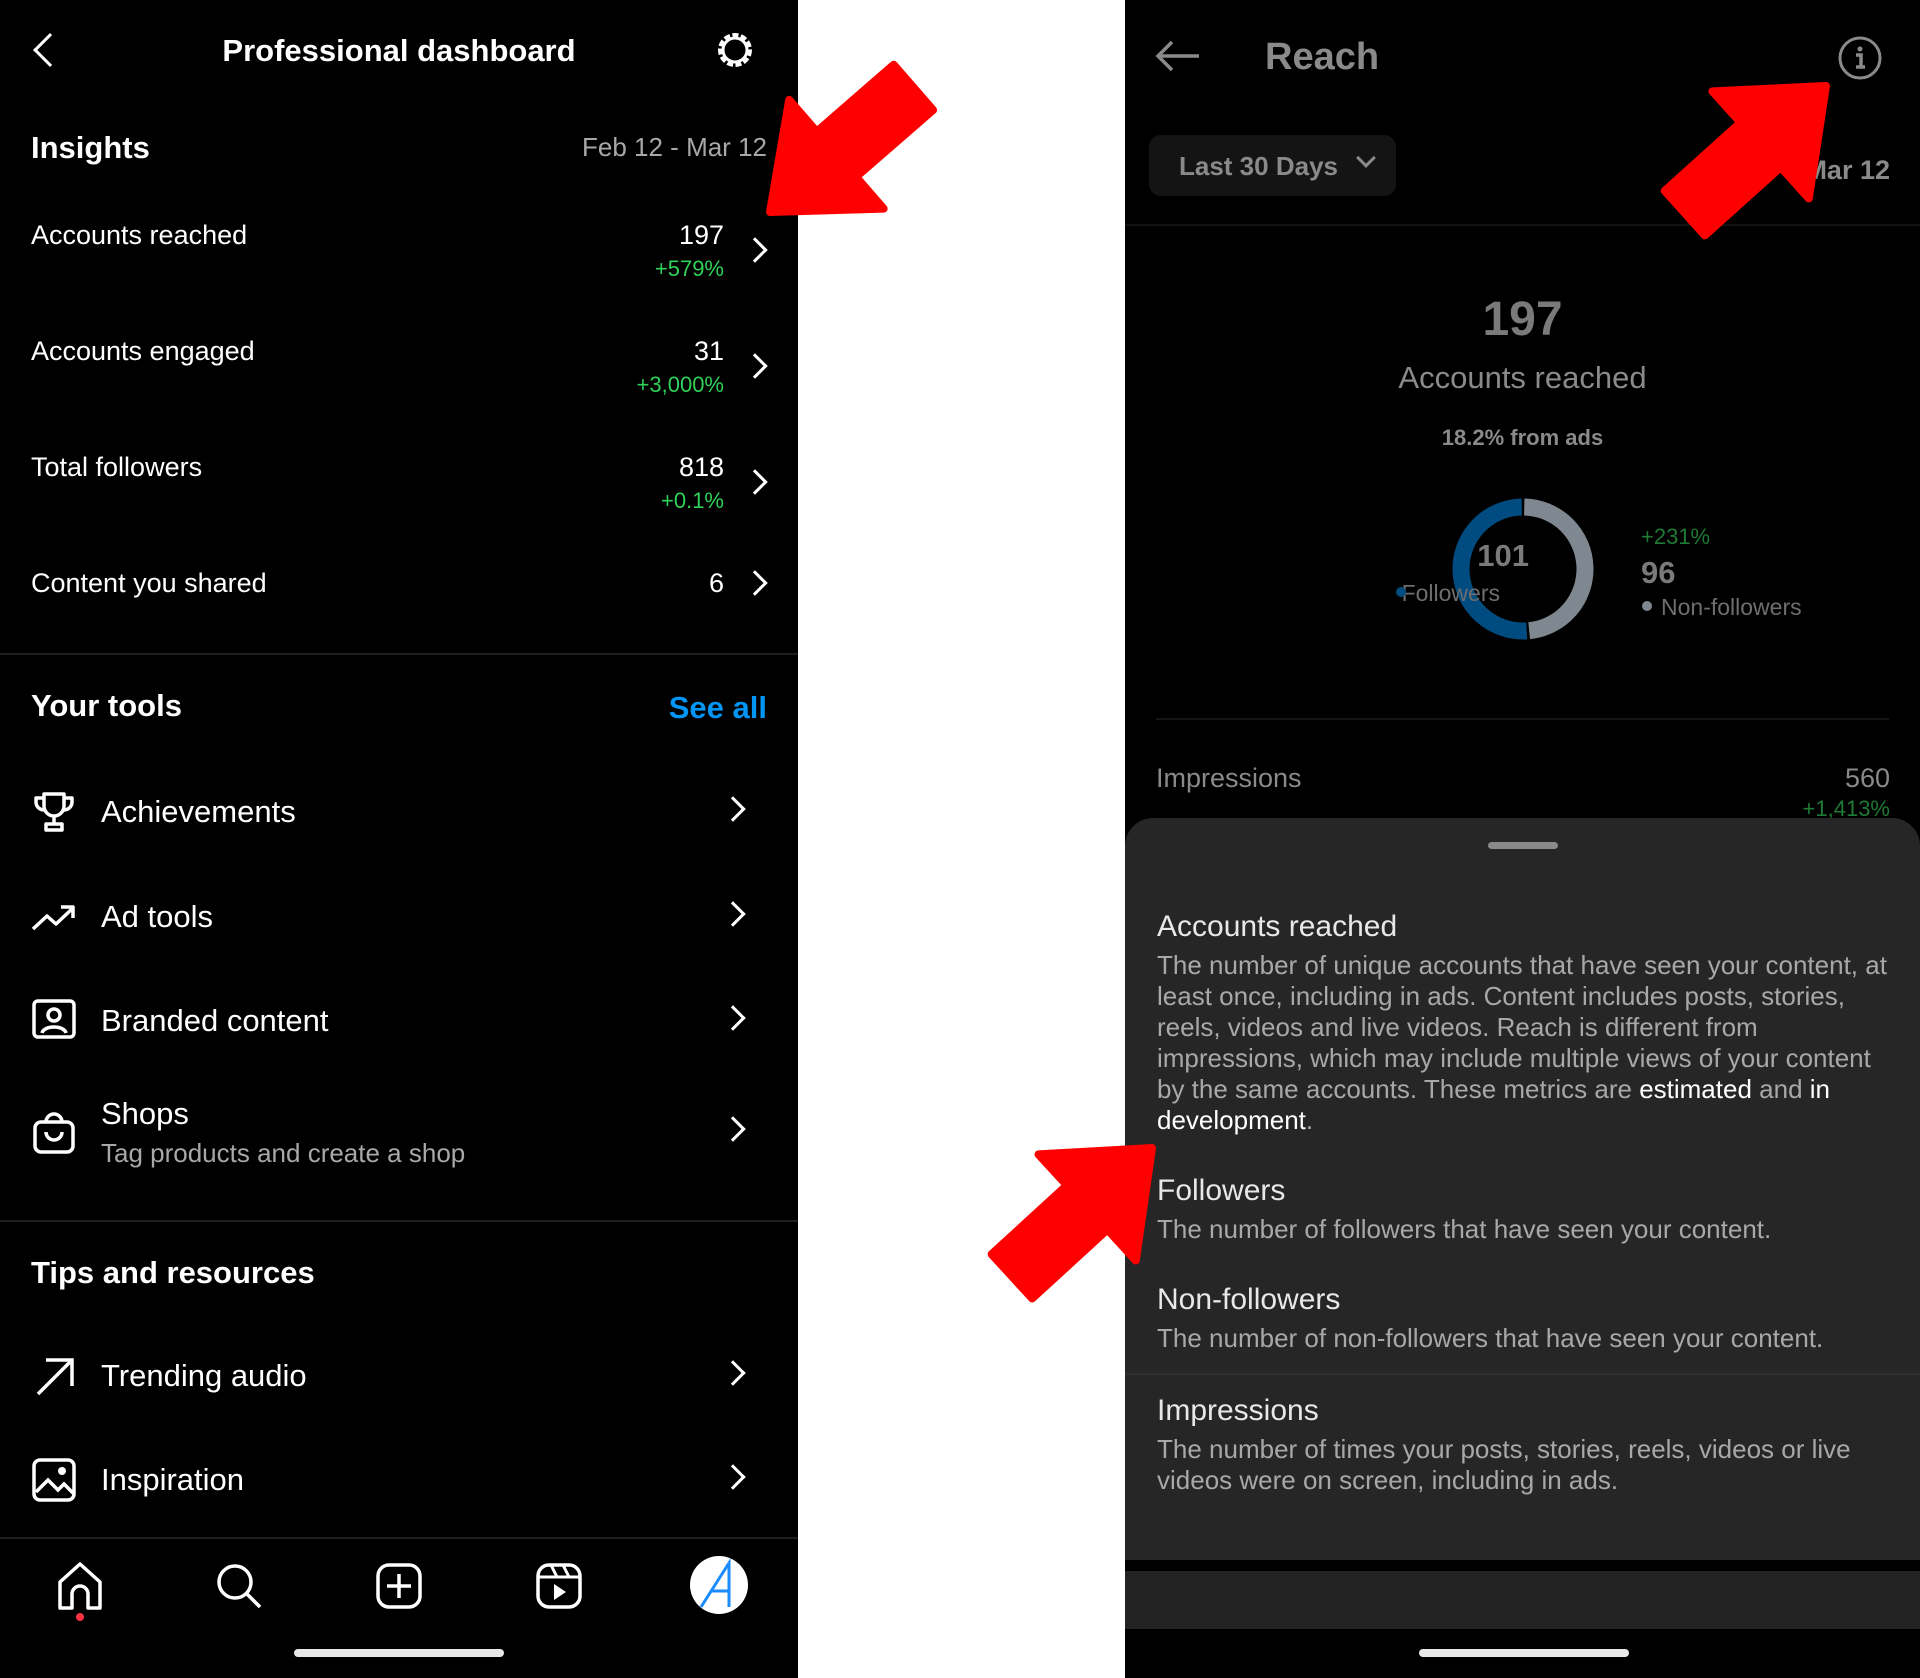 The width and height of the screenshot is (1920, 1678). What do you see at coordinates (117, 467) in the screenshot?
I see `row-label: Total followers` at bounding box center [117, 467].